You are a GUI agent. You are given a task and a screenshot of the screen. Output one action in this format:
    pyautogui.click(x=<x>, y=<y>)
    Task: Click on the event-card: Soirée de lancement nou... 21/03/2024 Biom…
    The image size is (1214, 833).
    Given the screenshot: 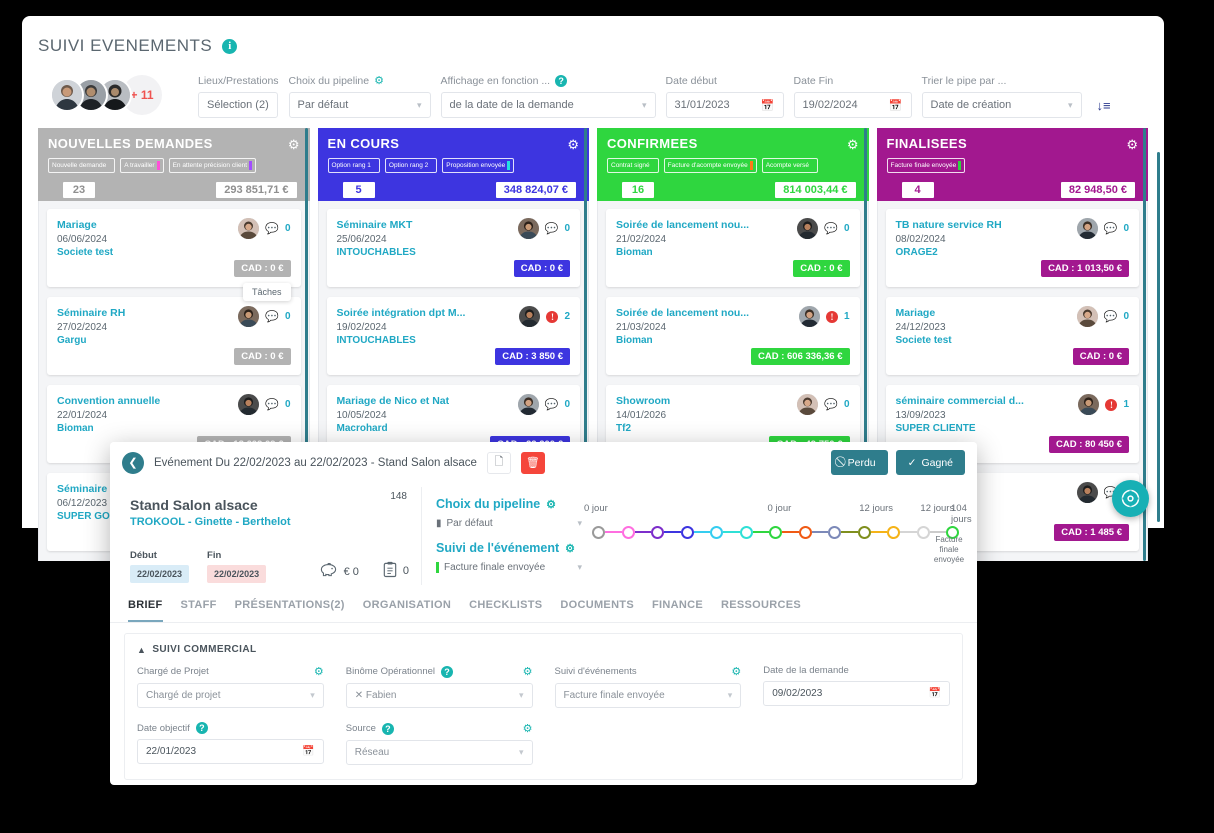 What is the action you would take?
    pyautogui.click(x=733, y=336)
    